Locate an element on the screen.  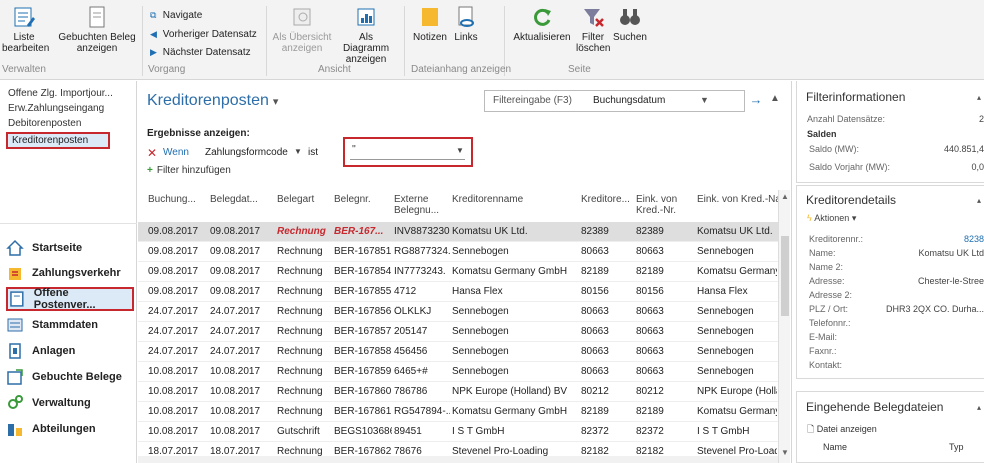
vendor-no-cell: 80212 is located at coordinates (607, 391).